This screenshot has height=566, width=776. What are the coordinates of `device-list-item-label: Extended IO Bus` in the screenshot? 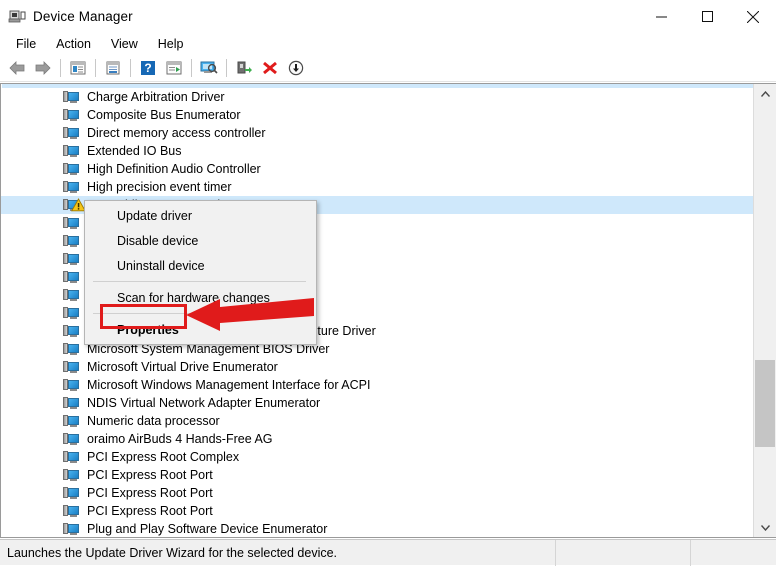 It's located at (134, 151).